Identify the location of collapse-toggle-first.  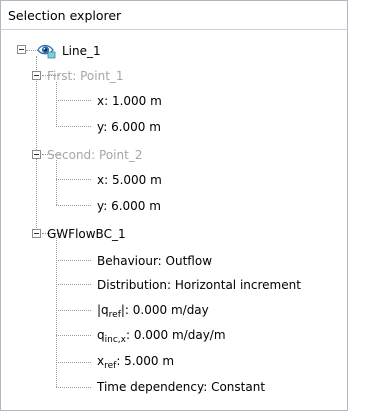
(36, 75).